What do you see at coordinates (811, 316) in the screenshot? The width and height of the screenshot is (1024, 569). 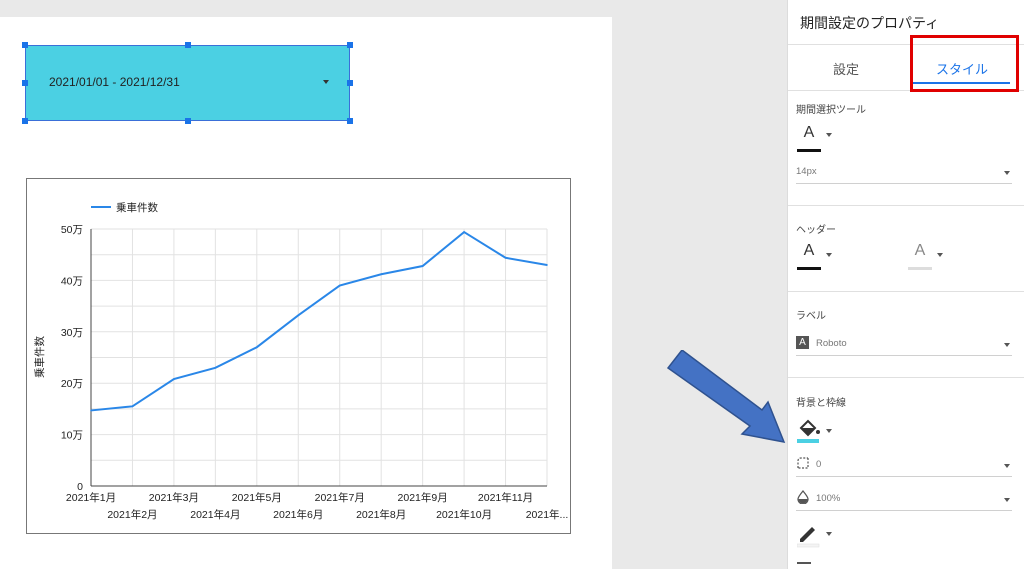 I see `section-title-label: ラベル` at bounding box center [811, 316].